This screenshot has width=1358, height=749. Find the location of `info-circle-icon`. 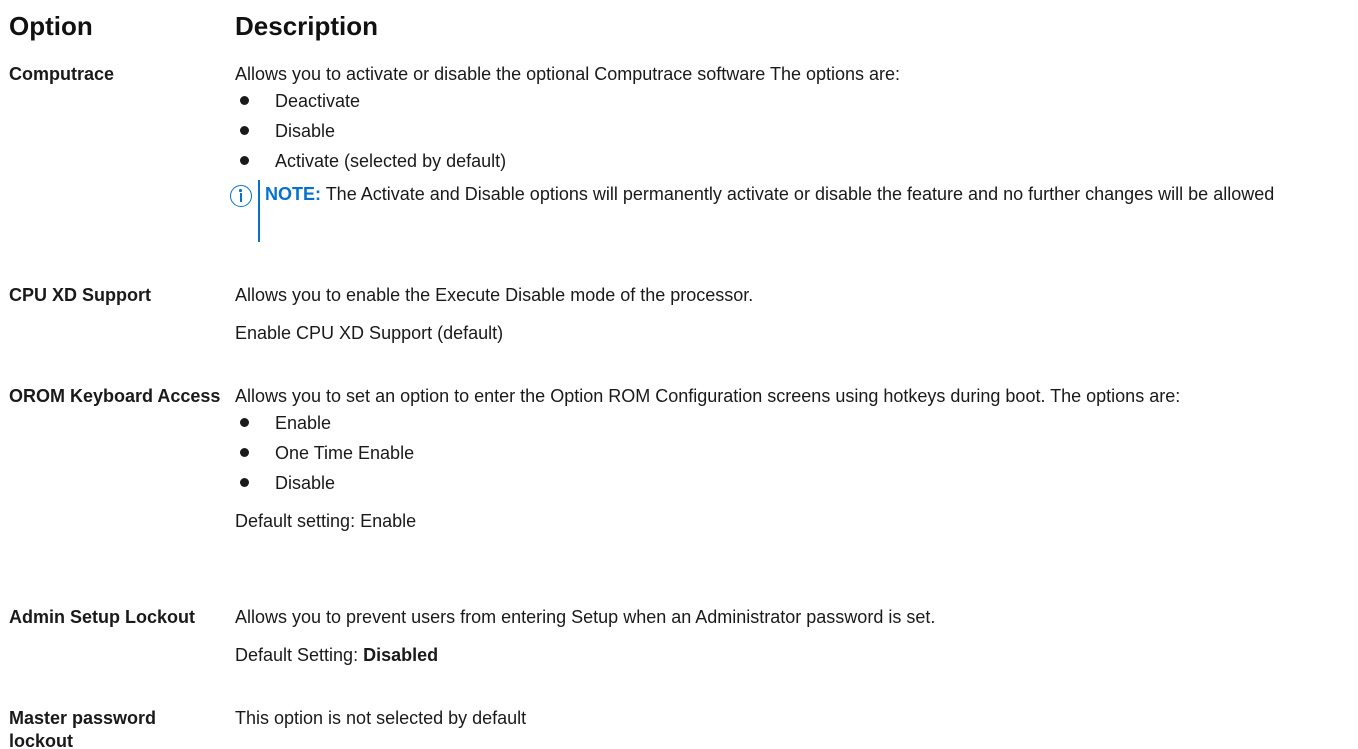

info-circle-icon is located at coordinates (241, 196).